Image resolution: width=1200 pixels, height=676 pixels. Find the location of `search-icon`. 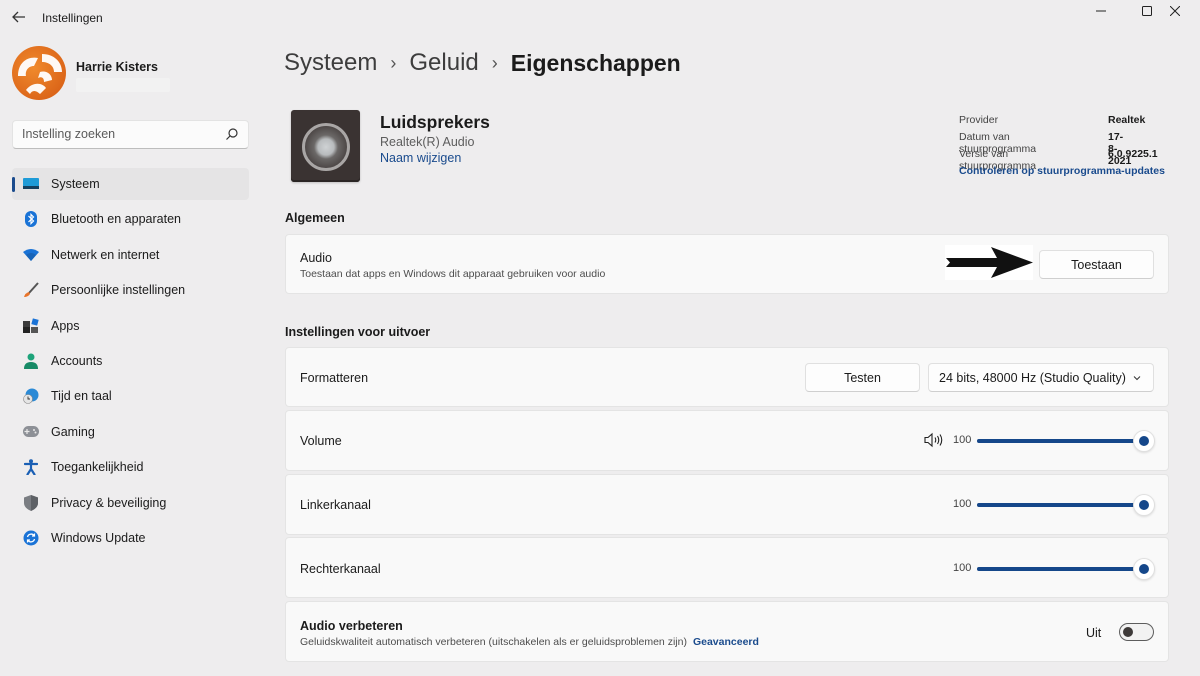

search-icon is located at coordinates (232, 134).